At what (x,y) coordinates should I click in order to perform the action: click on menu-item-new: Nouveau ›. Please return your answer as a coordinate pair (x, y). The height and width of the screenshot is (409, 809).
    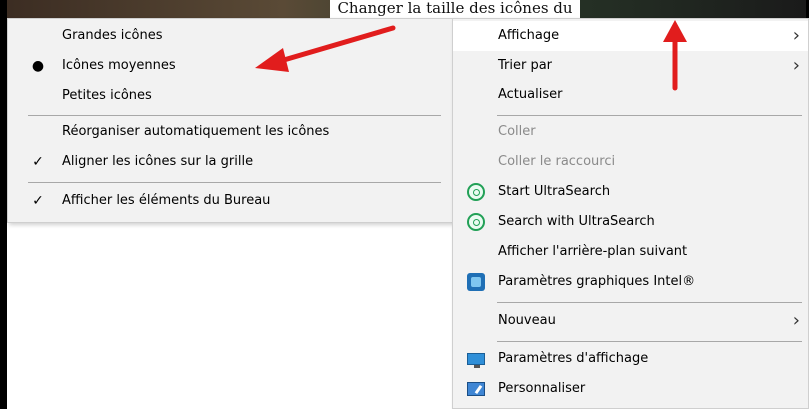
    Looking at the image, I should click on (630, 321).